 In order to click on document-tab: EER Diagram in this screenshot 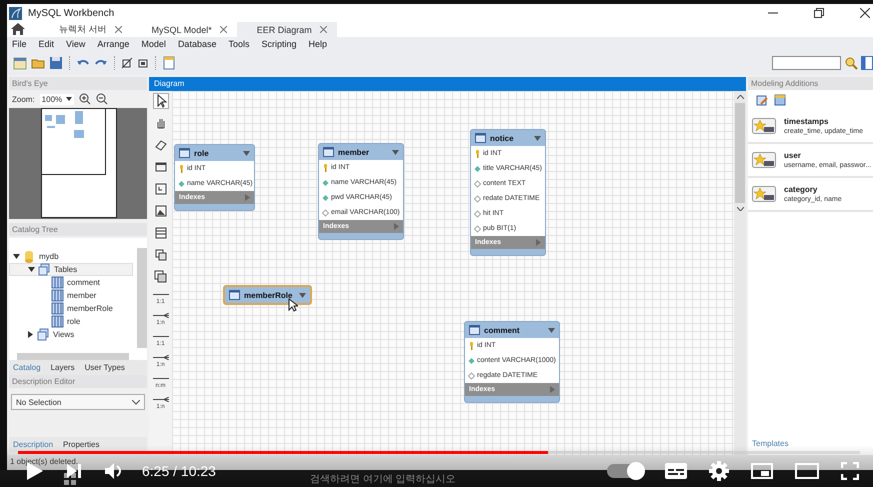, I will do `click(286, 29)`.